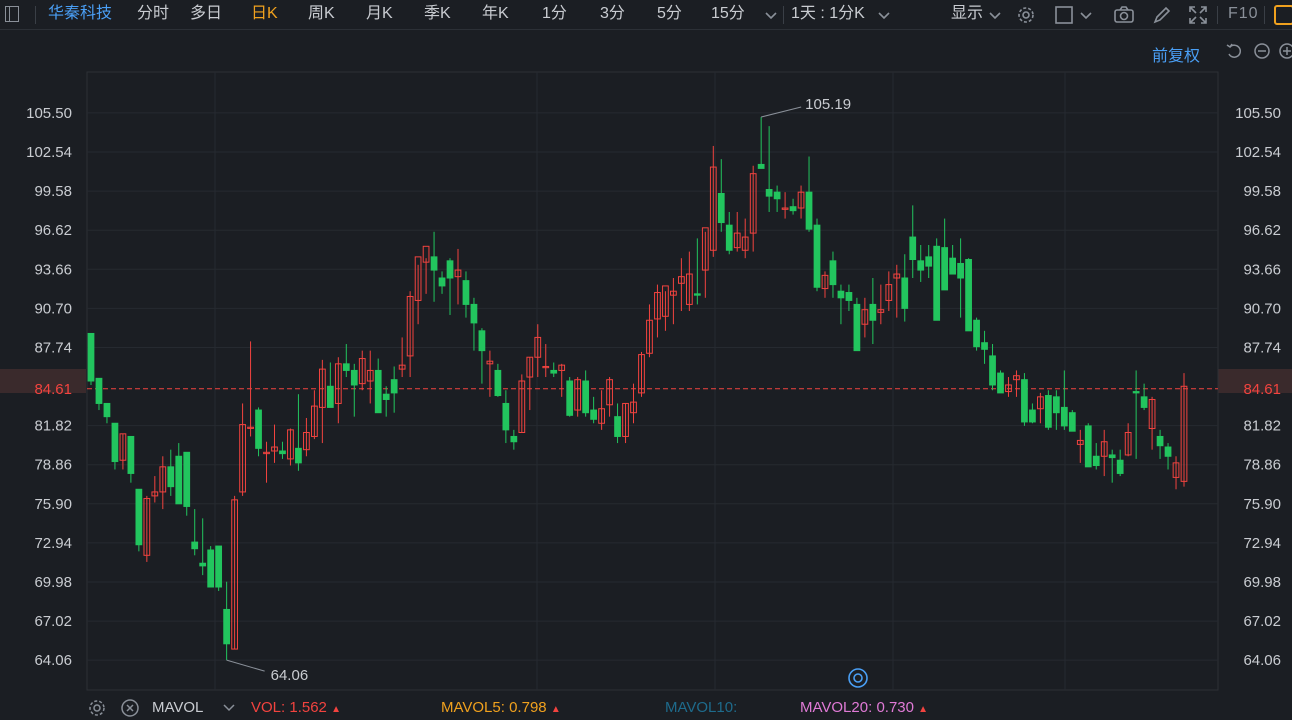 The width and height of the screenshot is (1292, 720). I want to click on camera-icon, so click(1124, 15).